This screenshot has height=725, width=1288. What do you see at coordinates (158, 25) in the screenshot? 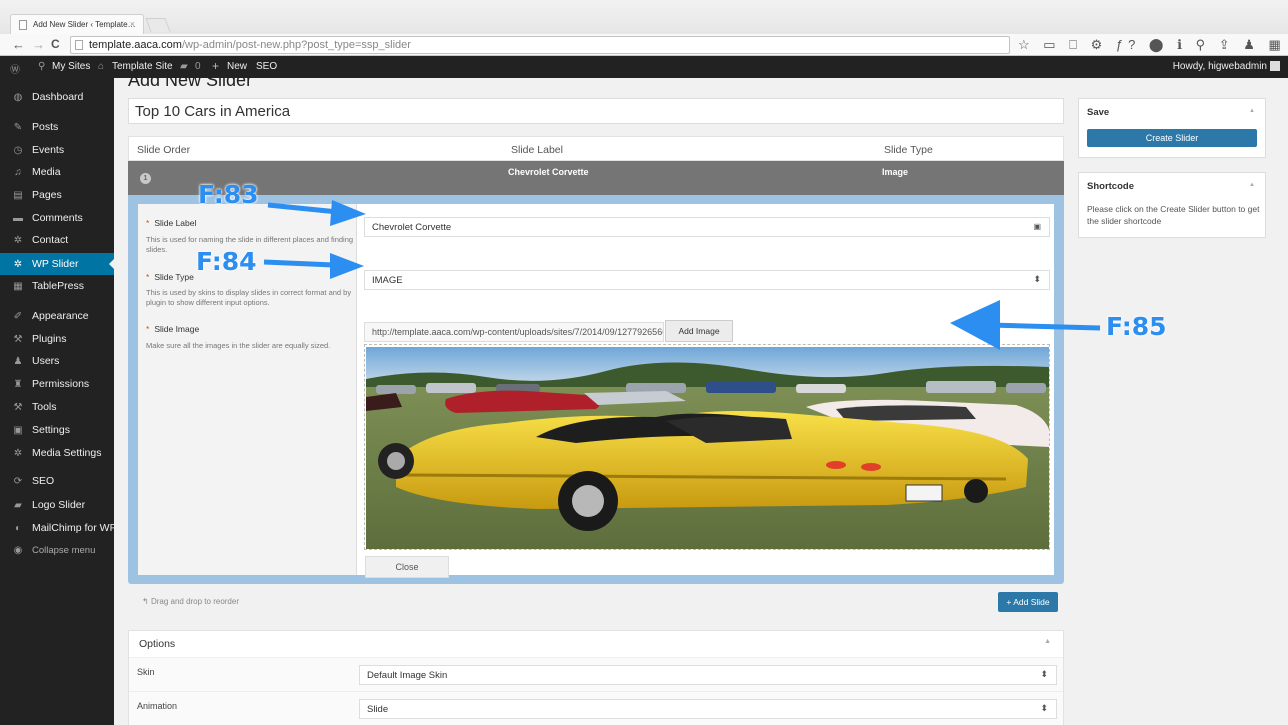
I see `new-tab-button` at bounding box center [158, 25].